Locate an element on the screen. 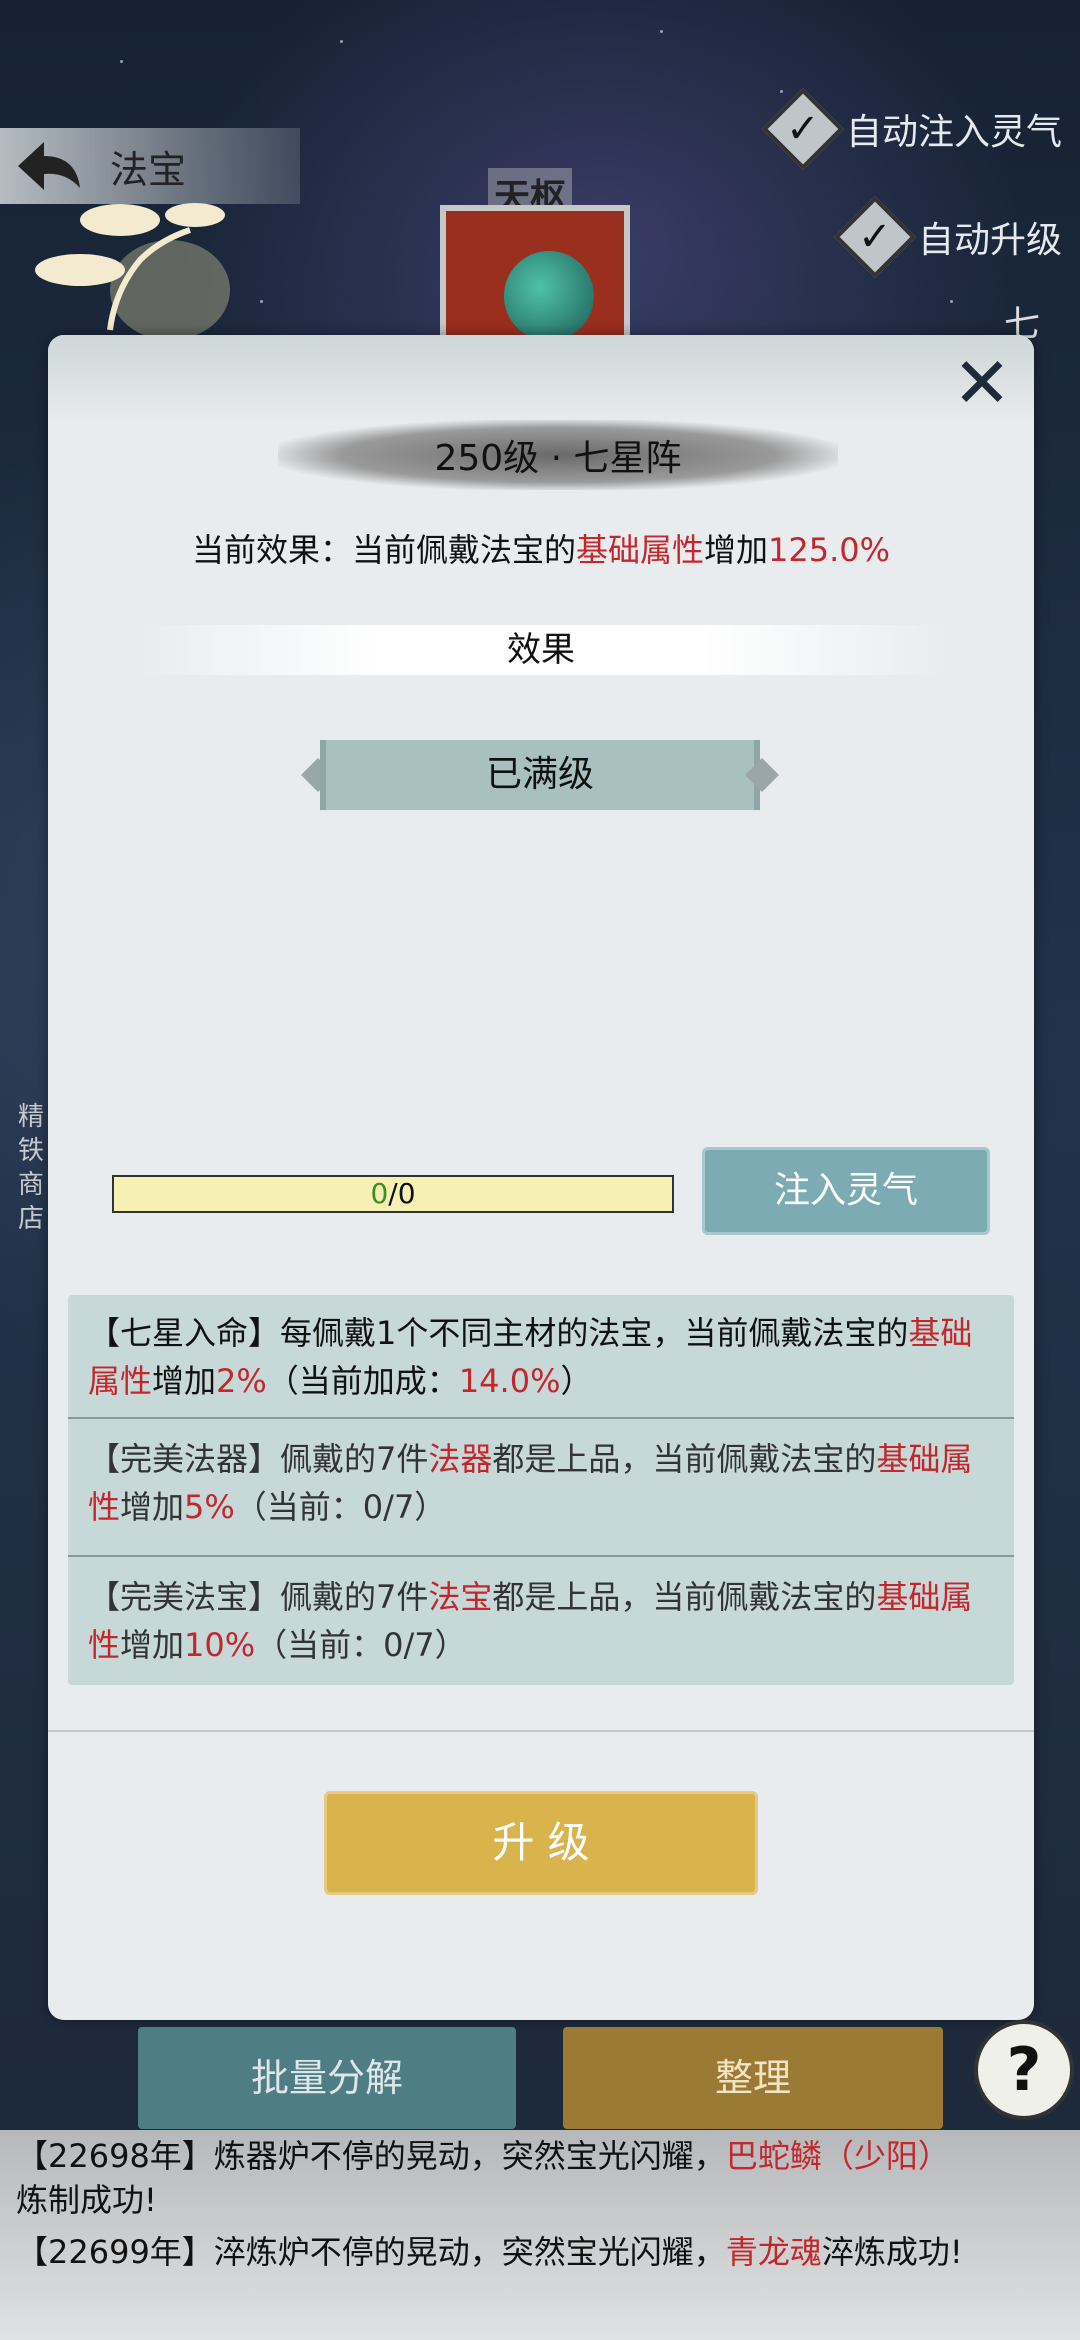 This screenshot has height=2340, width=1080. question-mark-icon: ? is located at coordinates (1024, 2070).